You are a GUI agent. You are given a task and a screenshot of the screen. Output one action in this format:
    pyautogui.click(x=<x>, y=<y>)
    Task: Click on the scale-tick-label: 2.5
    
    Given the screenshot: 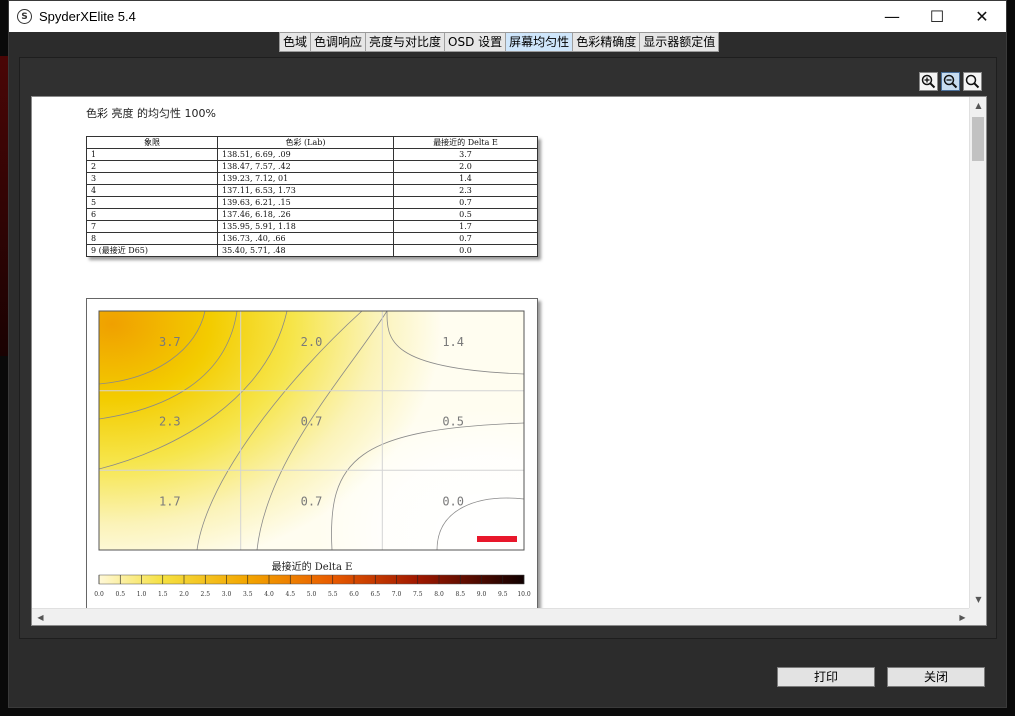 What is the action you would take?
    pyautogui.click(x=205, y=594)
    